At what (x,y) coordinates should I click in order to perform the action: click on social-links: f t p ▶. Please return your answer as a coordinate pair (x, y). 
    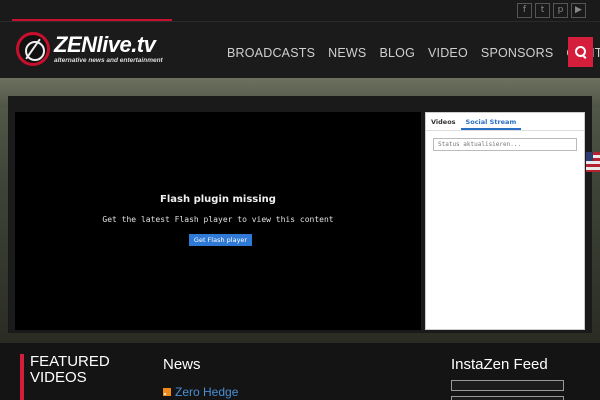
    Looking at the image, I should click on (551, 10).